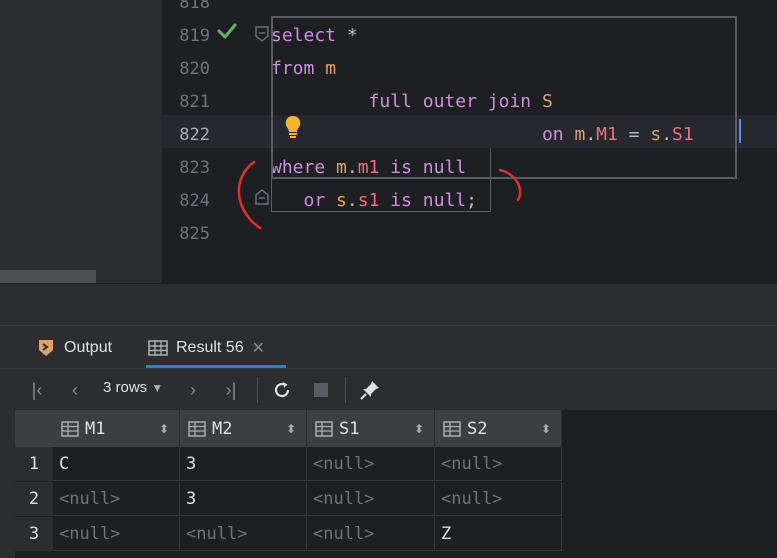  Describe the element at coordinates (231, 390) in the screenshot. I see `last-page-icon: ›|` at that location.